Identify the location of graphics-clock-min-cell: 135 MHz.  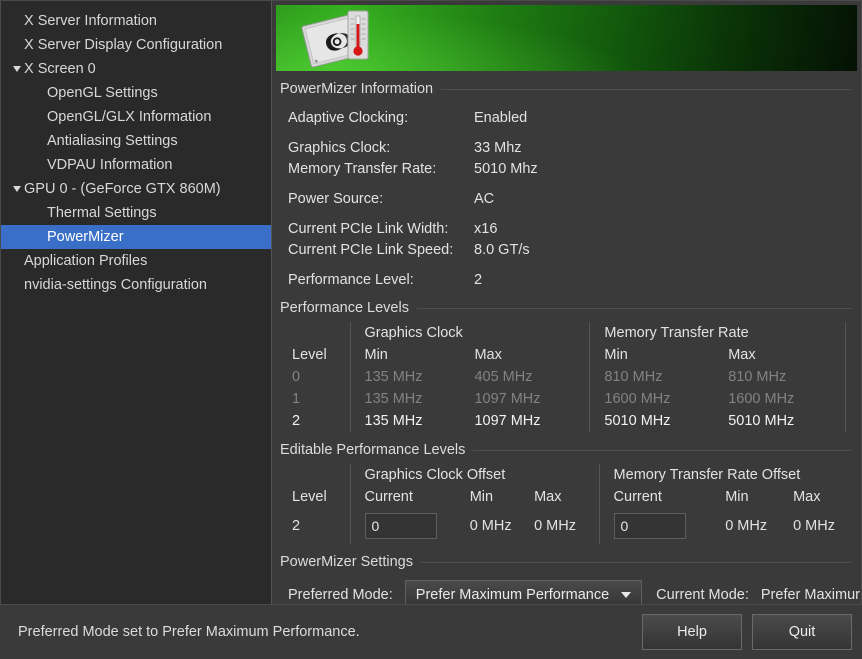
(412, 399).